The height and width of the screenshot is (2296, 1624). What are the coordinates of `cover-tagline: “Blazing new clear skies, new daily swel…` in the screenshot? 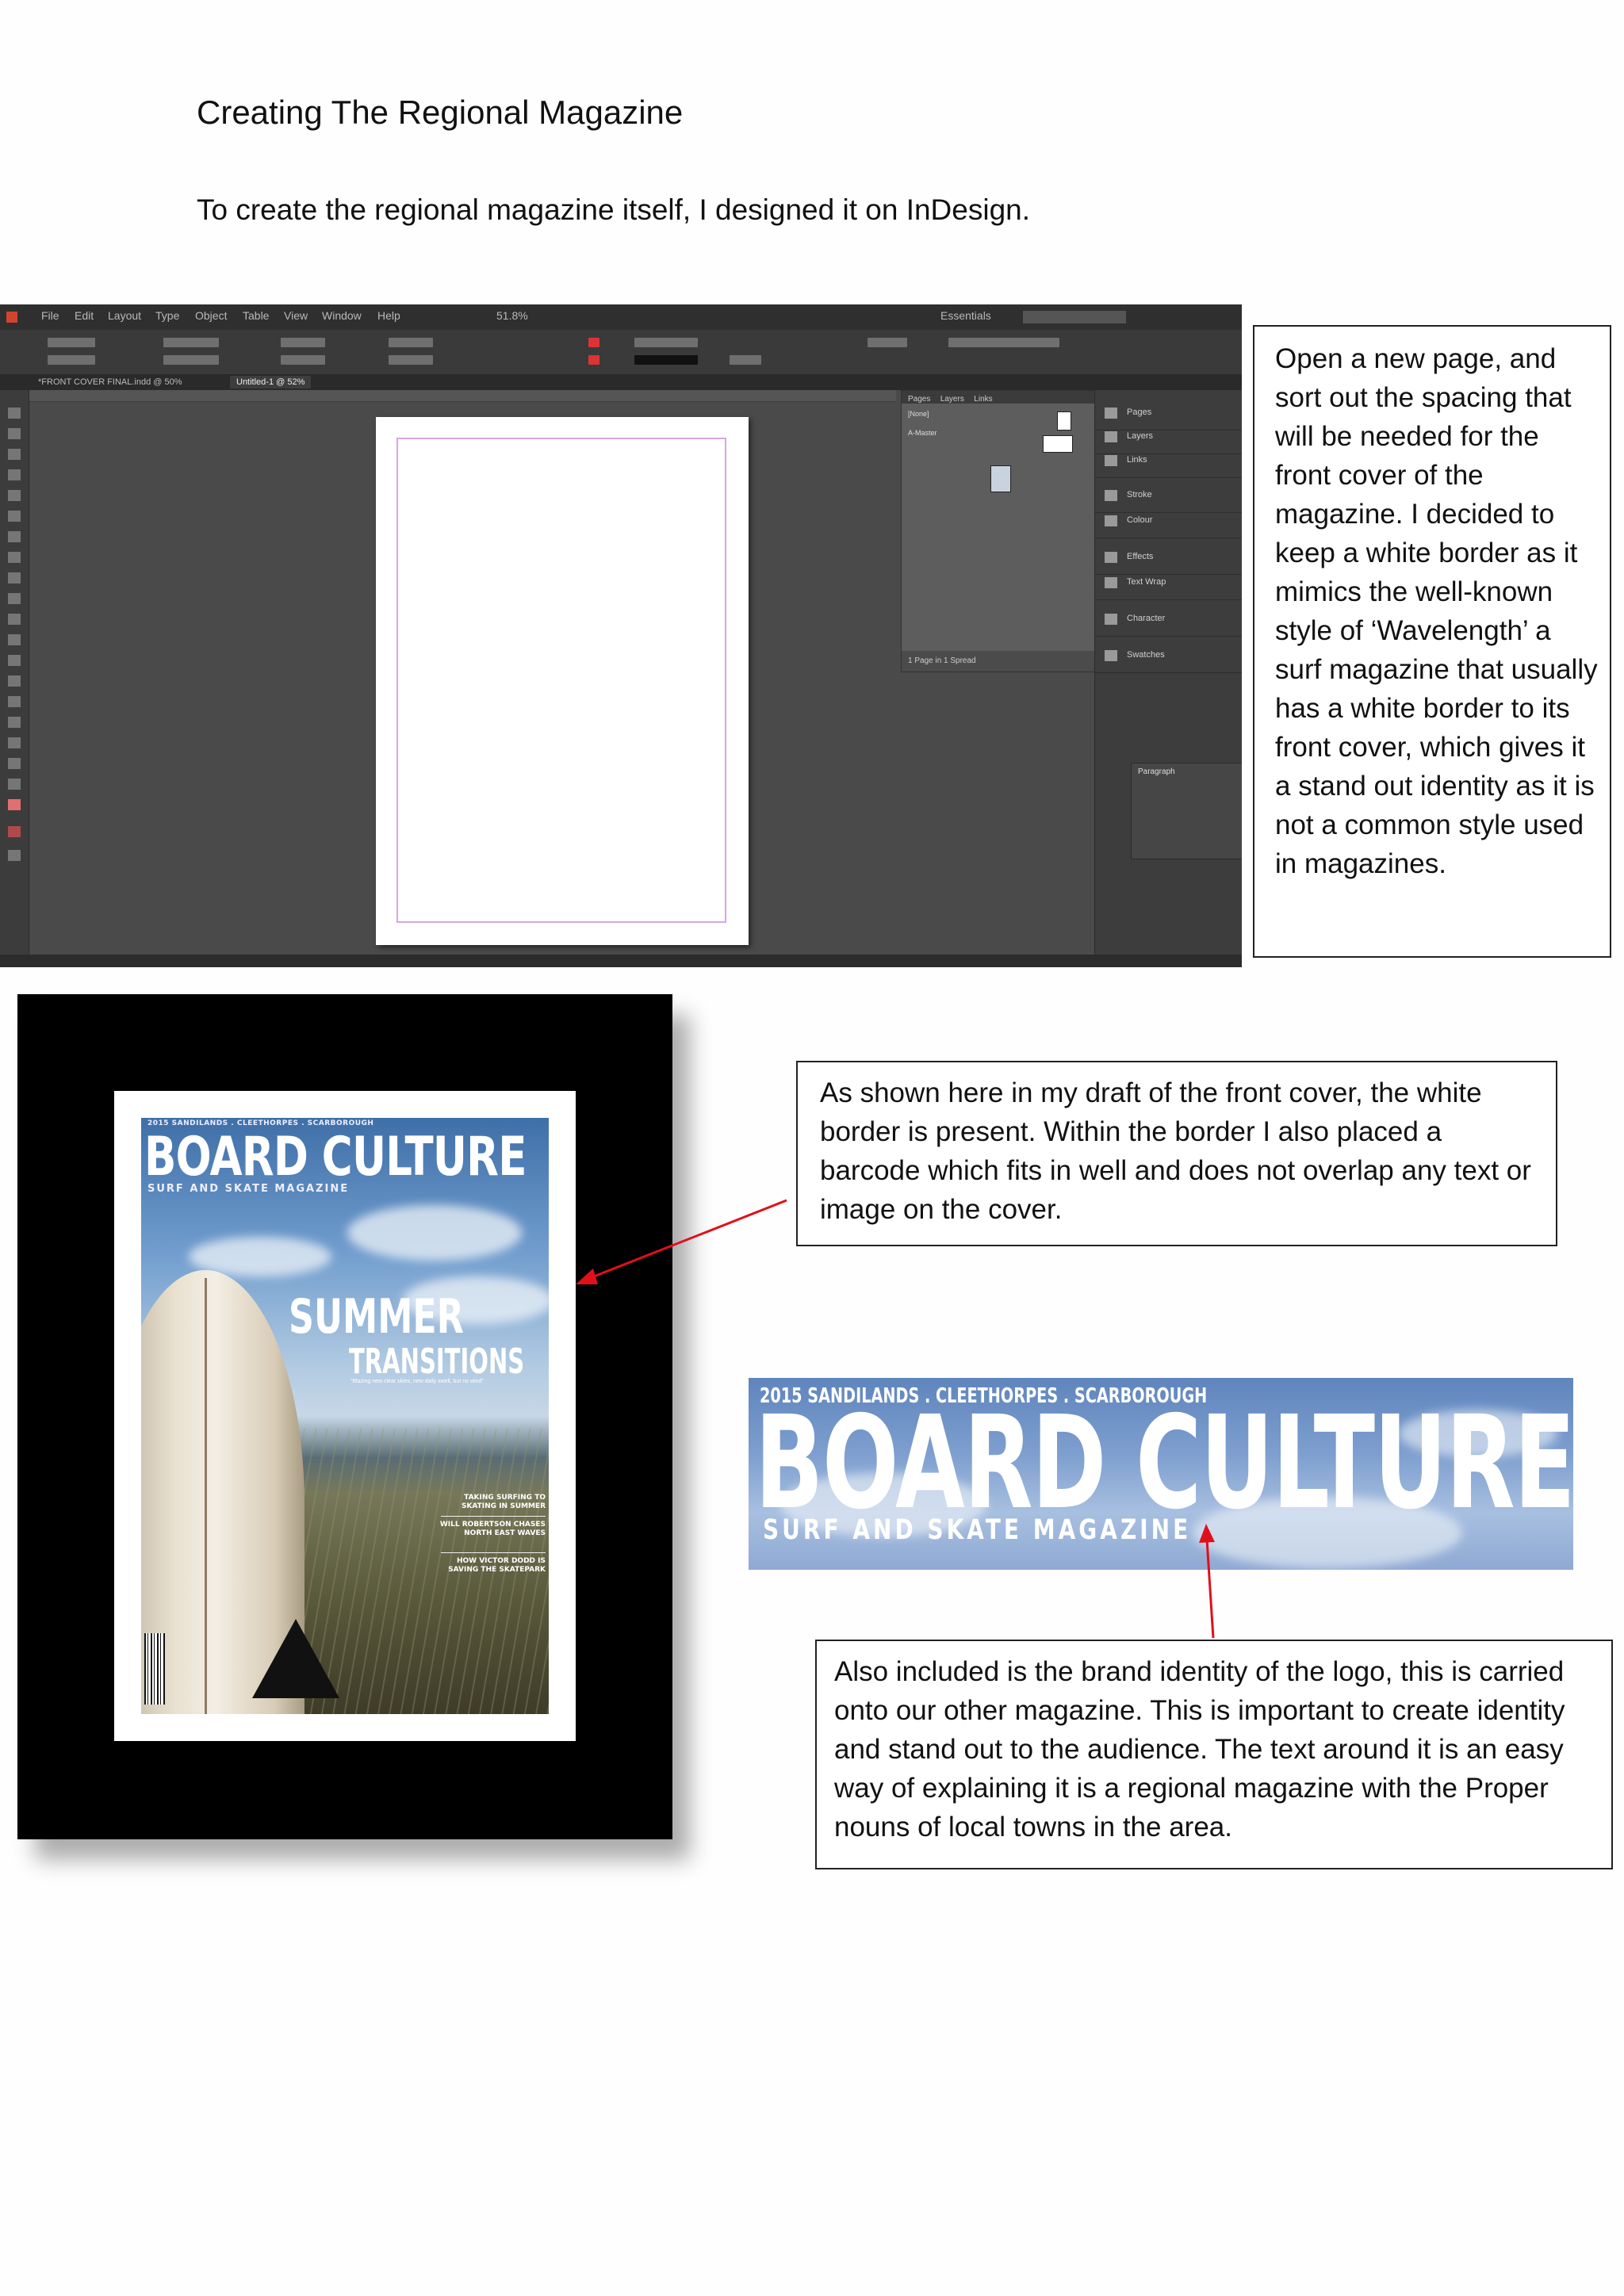 It's located at (417, 1381).